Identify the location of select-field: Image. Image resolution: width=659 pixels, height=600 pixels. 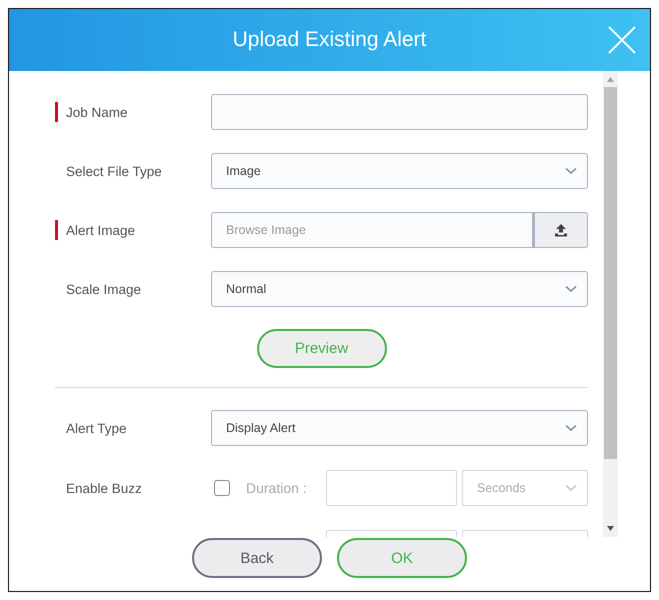
(399, 171).